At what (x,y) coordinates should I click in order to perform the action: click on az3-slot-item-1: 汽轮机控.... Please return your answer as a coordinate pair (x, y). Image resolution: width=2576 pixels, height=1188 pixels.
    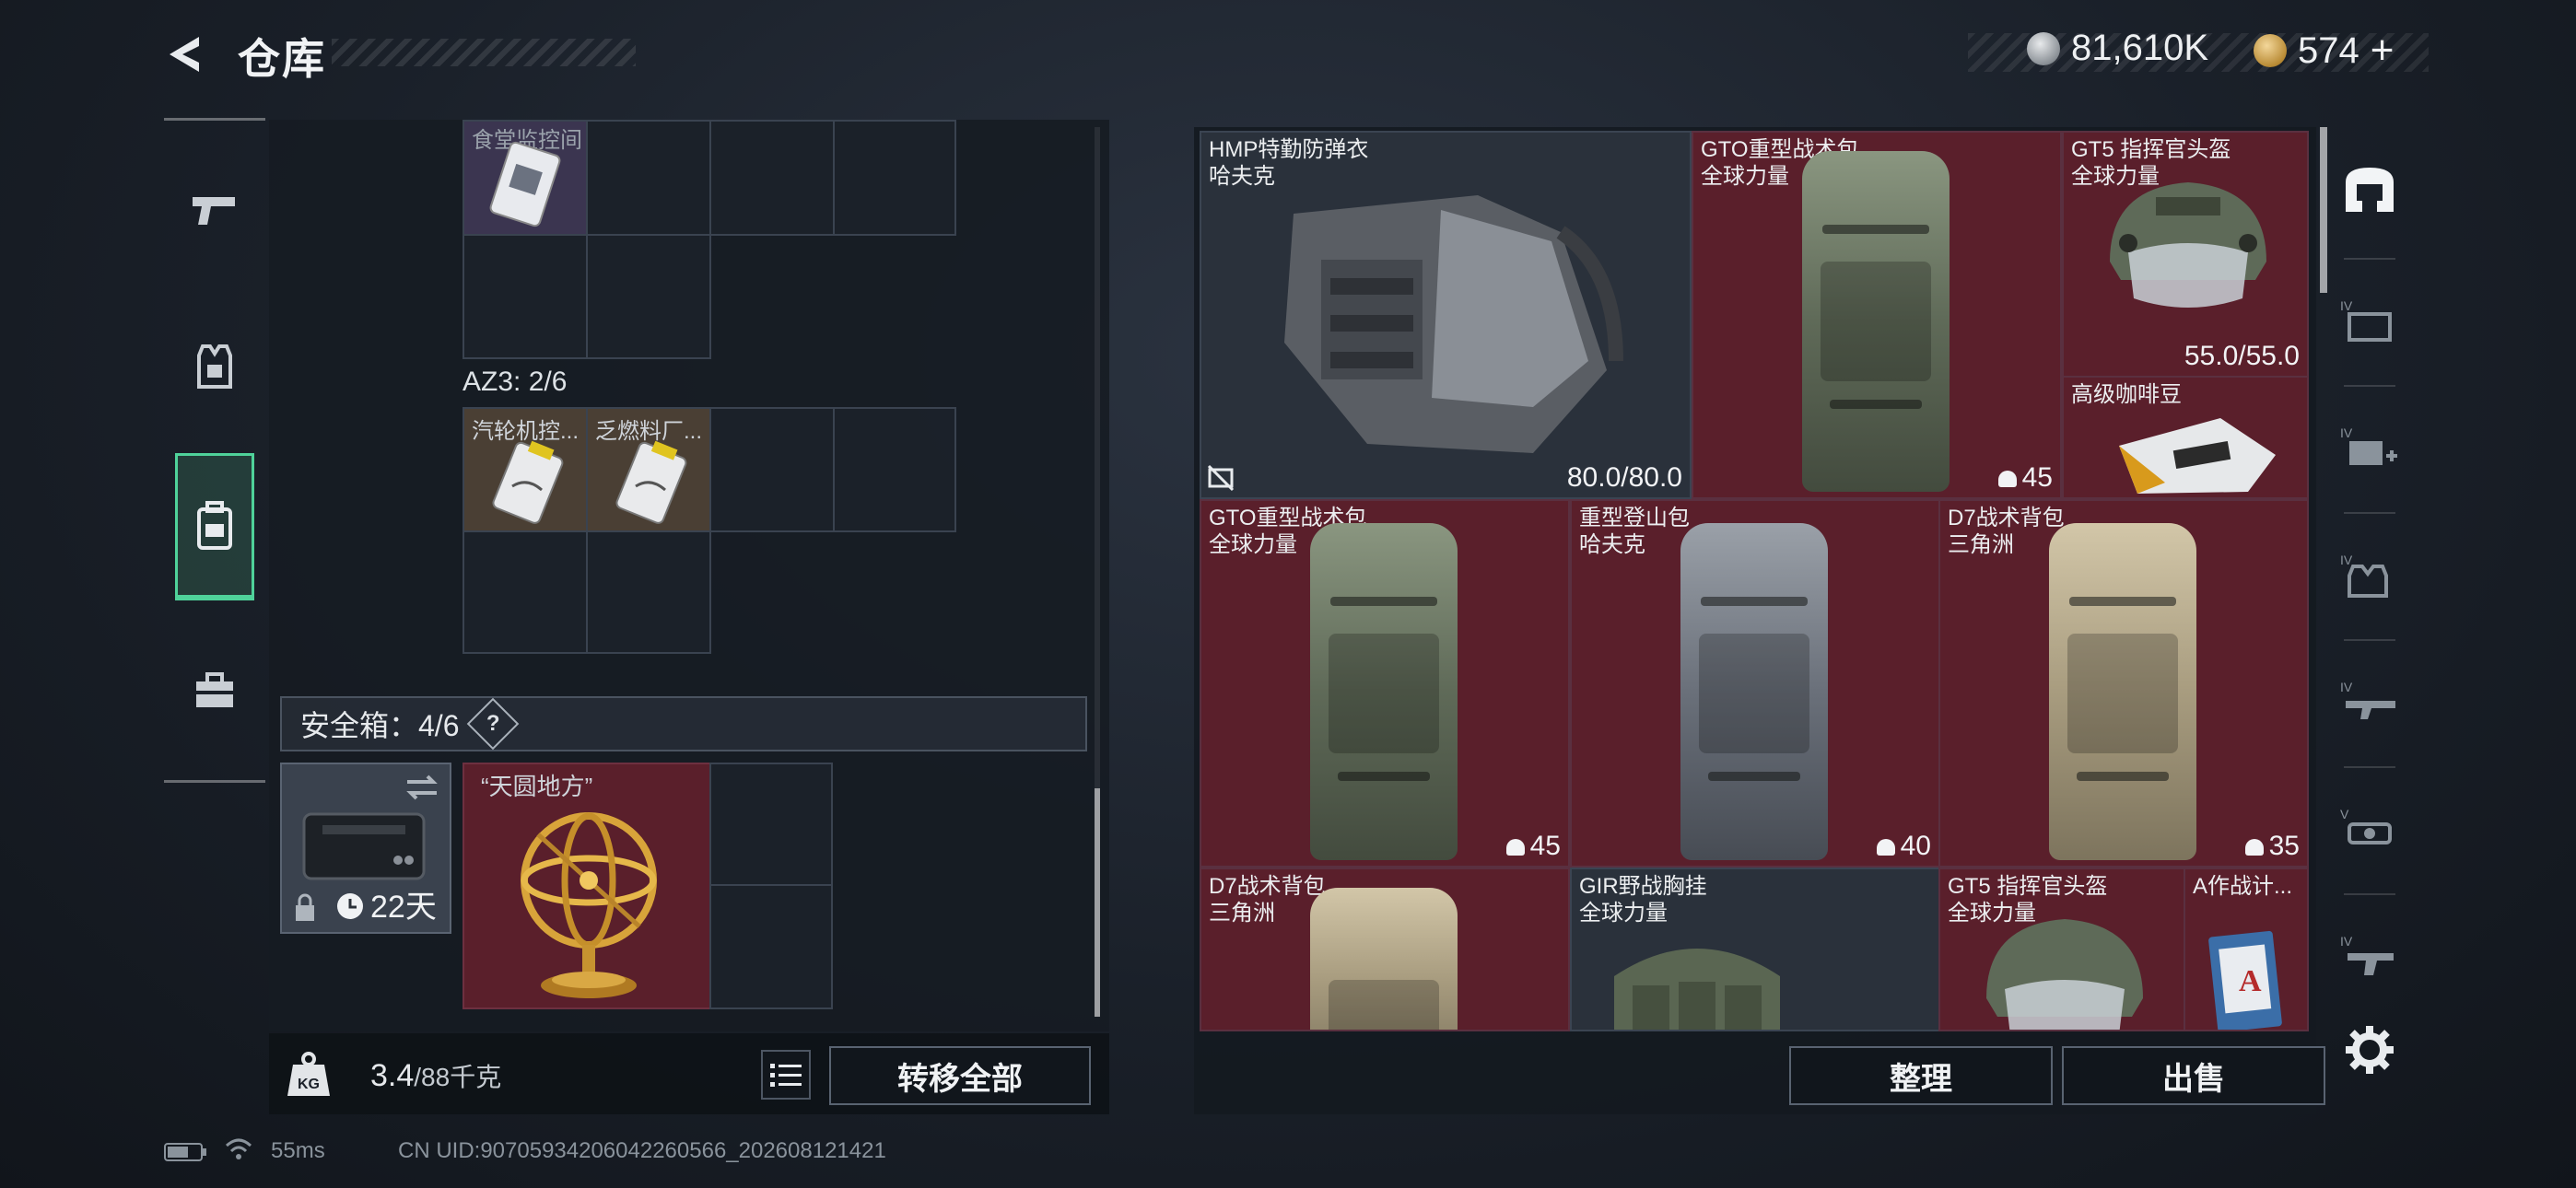
    Looking at the image, I should click on (525, 469).